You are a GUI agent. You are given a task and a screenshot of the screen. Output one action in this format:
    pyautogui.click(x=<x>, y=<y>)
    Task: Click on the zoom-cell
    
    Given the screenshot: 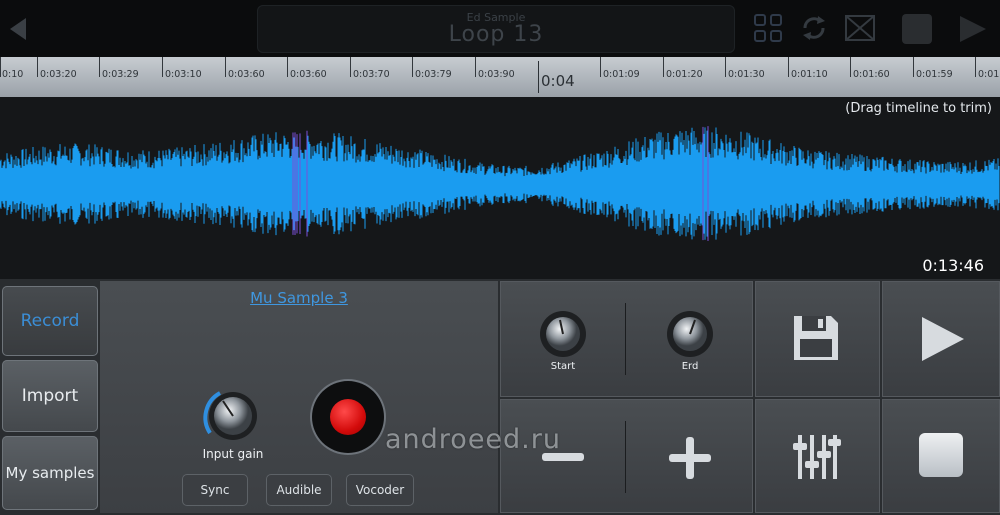 What is the action you would take?
    pyautogui.click(x=626, y=456)
    